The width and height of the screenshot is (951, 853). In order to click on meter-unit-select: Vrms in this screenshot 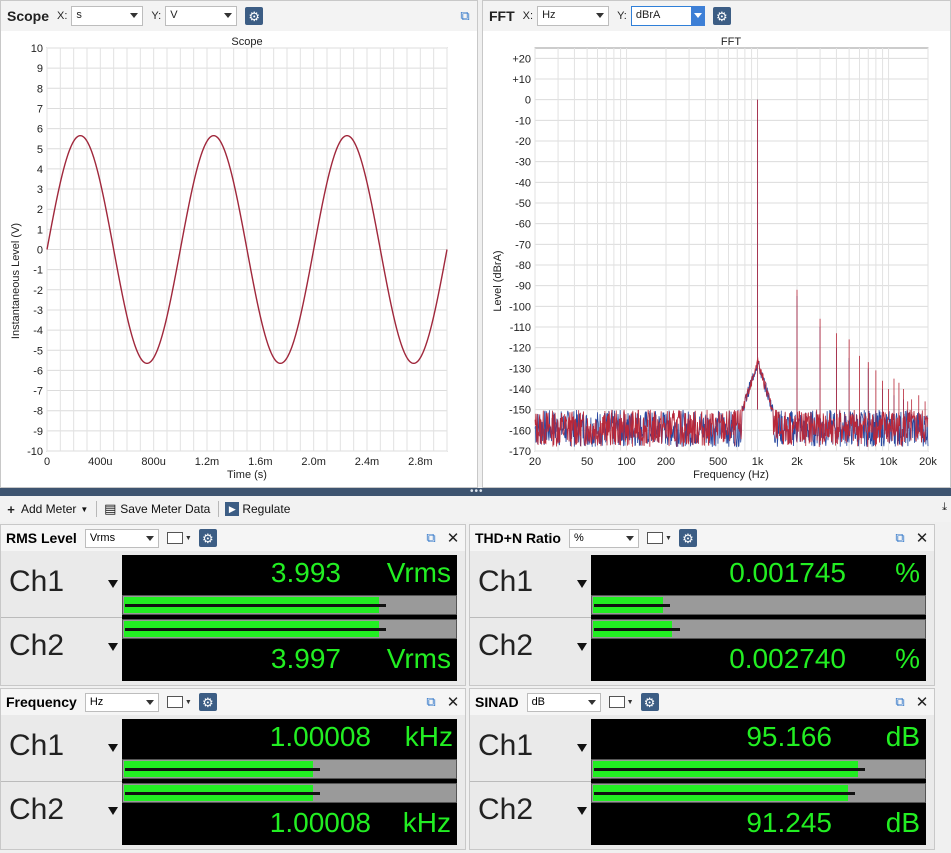, I will do `click(121, 538)`.